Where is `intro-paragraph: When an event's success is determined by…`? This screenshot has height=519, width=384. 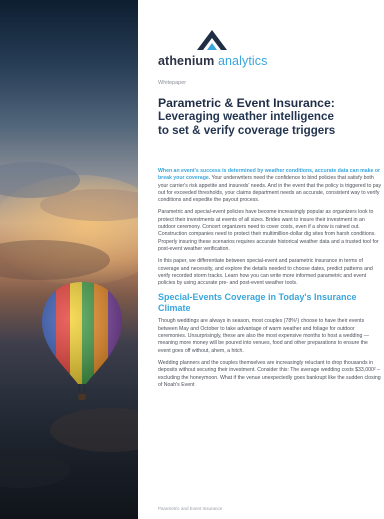
intro-paragraph: When an event's success is determined by… is located at coordinates (270, 186).